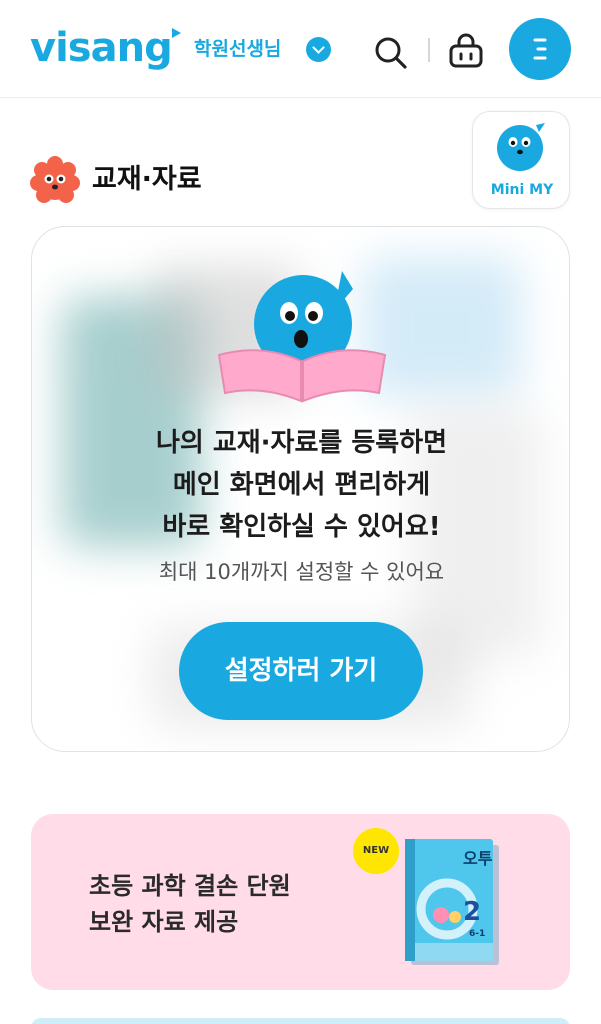  Describe the element at coordinates (164, 922) in the screenshot. I see `banner-line-2: 보완 자료 제공` at that location.